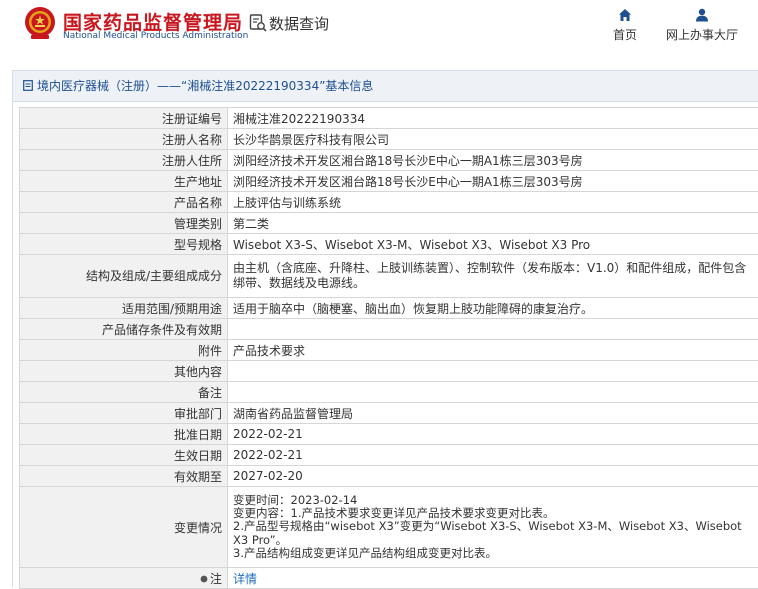 The image size is (758, 589). Describe the element at coordinates (625, 35) in the screenshot. I see `nav-home-label: 首页` at that location.